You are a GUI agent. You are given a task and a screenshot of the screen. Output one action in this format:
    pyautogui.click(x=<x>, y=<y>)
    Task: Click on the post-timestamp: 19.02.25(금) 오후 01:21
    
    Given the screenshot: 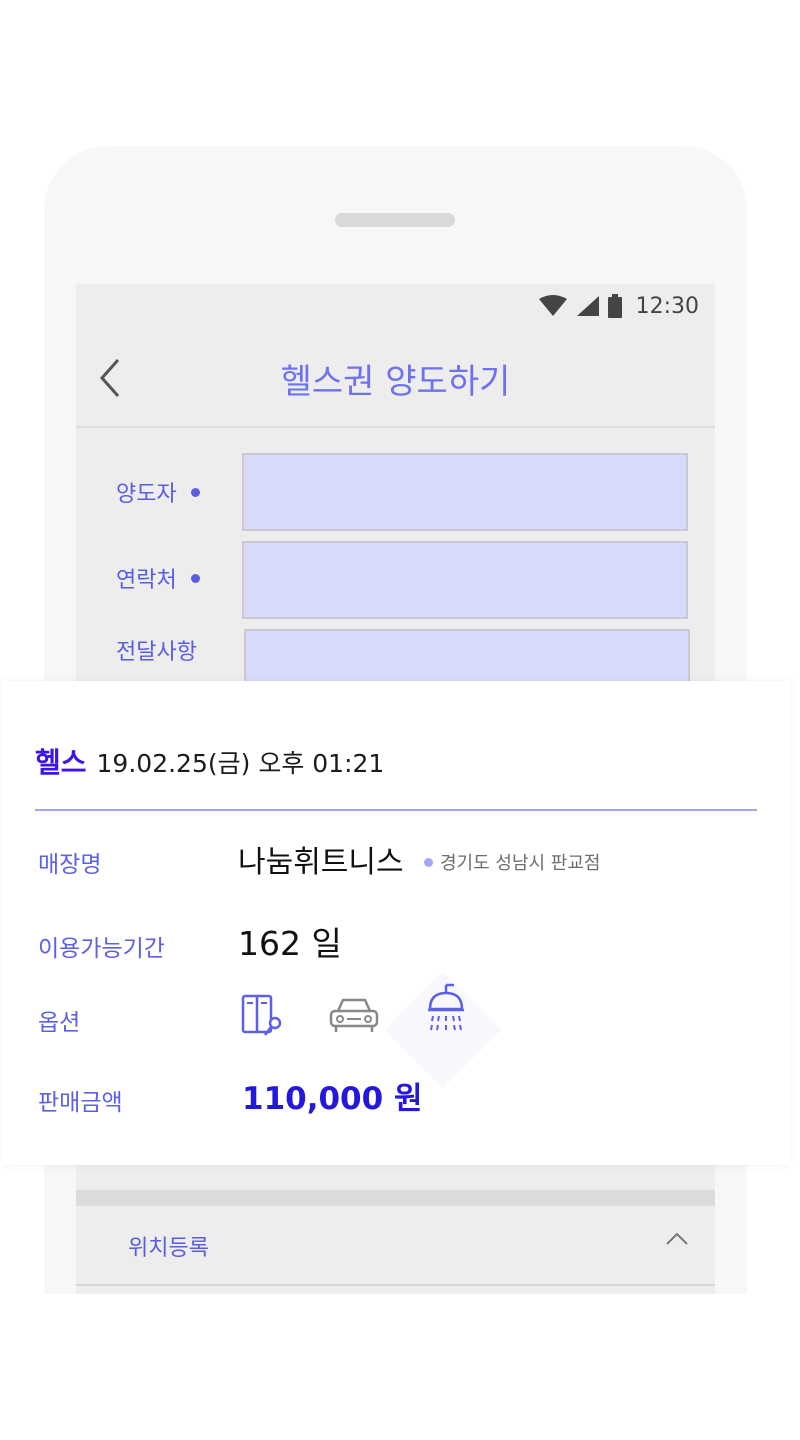 What is the action you would take?
    pyautogui.click(x=240, y=763)
    